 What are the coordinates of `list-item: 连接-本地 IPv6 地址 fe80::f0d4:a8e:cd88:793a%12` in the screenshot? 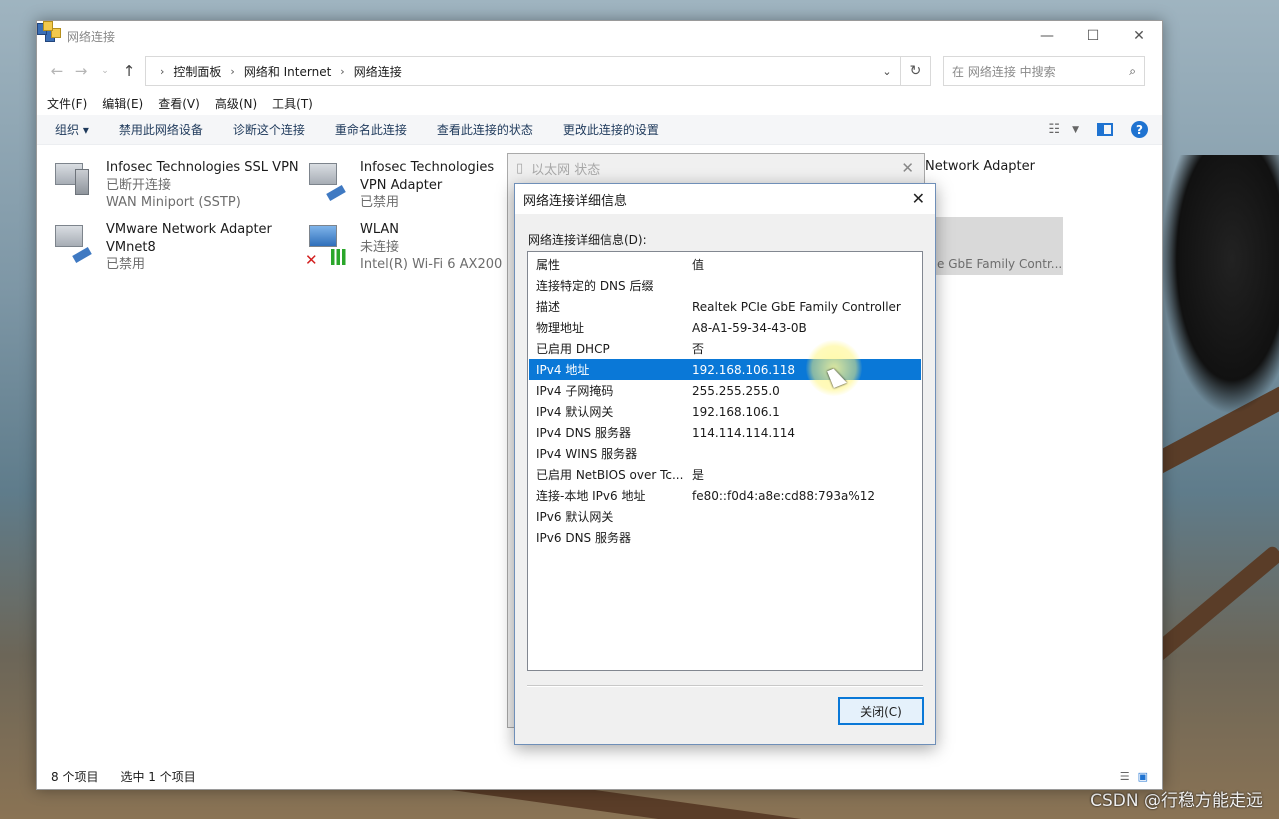 It's located at (725, 495).